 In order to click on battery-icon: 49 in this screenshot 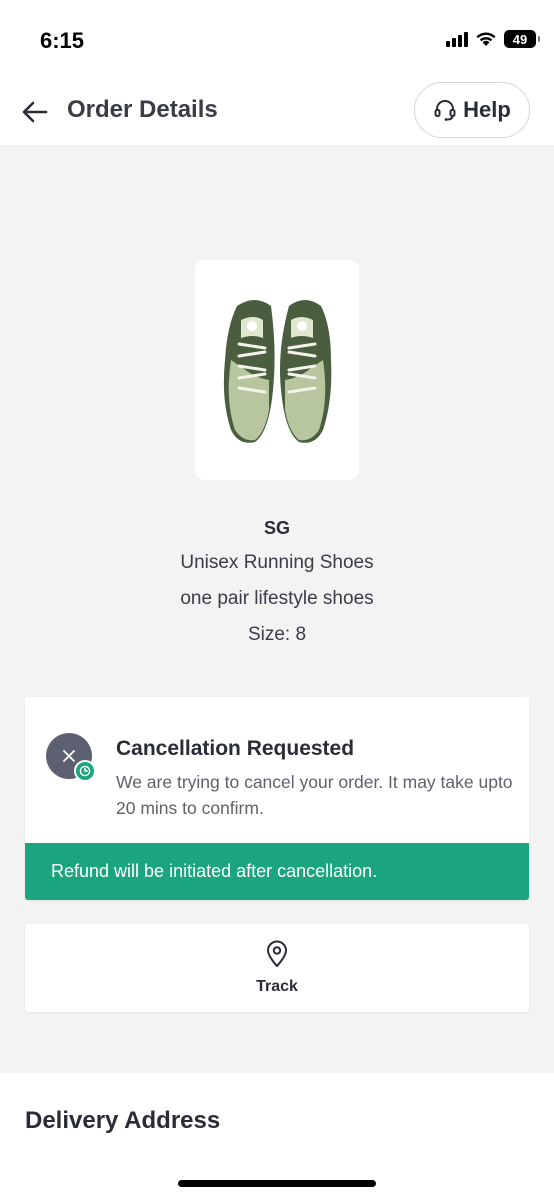, I will do `click(522, 39)`.